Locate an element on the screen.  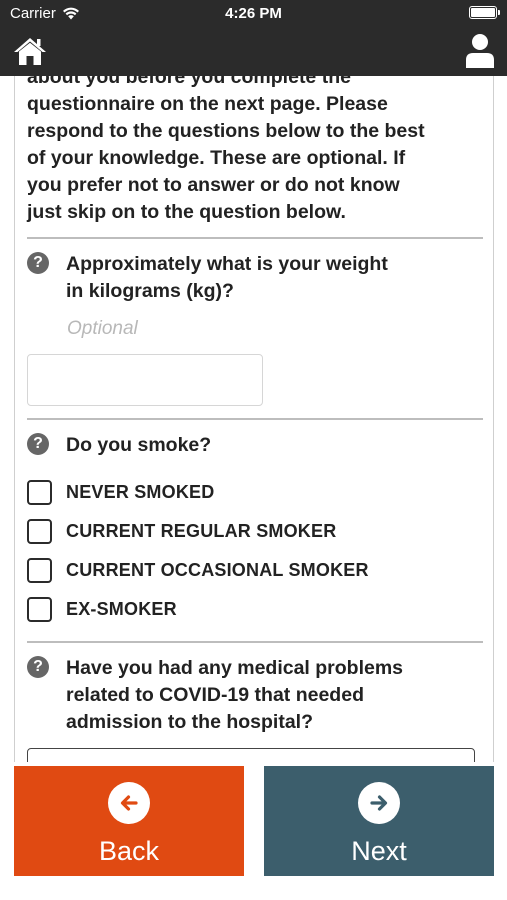
smoke-question-text: Do you smoke? is located at coordinates (139, 445).